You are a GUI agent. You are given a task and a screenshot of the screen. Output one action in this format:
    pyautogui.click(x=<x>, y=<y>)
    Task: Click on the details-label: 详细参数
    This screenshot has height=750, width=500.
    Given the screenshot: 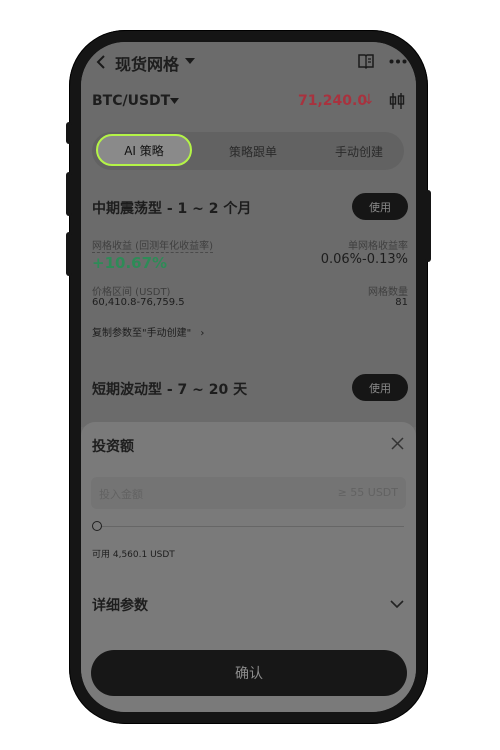 What is the action you would take?
    pyautogui.click(x=120, y=605)
    